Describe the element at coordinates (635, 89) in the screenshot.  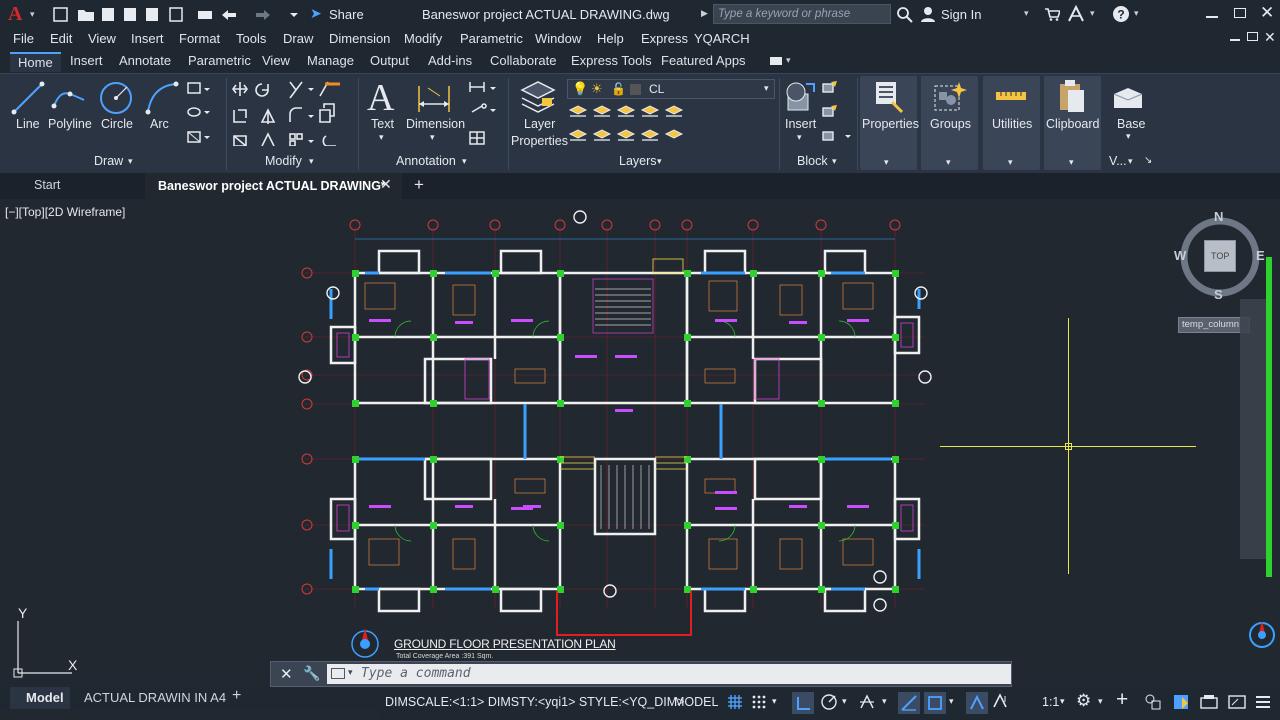
I see `layer-color-swatch` at that location.